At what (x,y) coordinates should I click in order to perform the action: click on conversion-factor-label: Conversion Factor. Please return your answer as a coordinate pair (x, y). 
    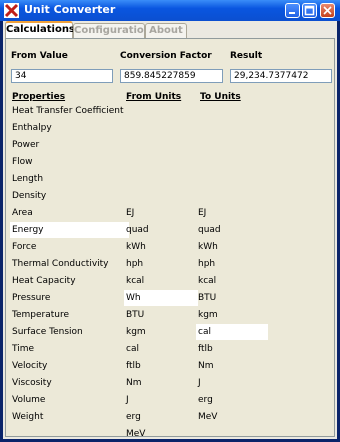
    Looking at the image, I should click on (166, 56).